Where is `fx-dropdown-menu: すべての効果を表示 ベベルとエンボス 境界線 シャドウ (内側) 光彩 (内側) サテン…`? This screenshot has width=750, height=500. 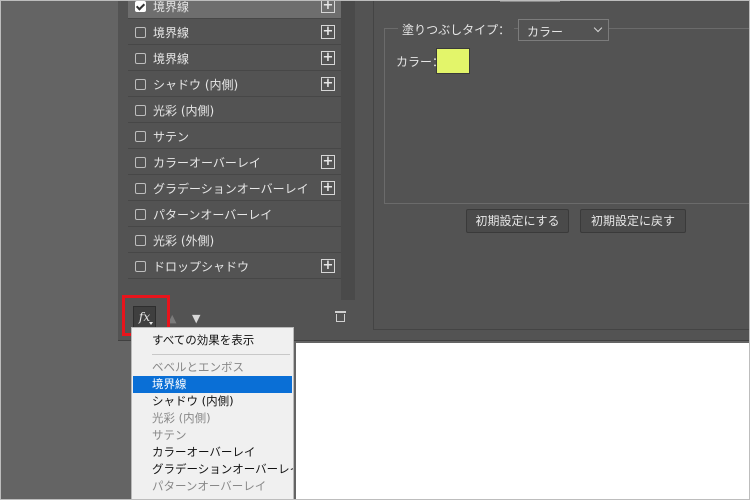 fx-dropdown-menu: すべての効果を表示 ベベルとエンボス 境界線 シャドウ (内側) 光彩 (内側) サテン… is located at coordinates (212, 413).